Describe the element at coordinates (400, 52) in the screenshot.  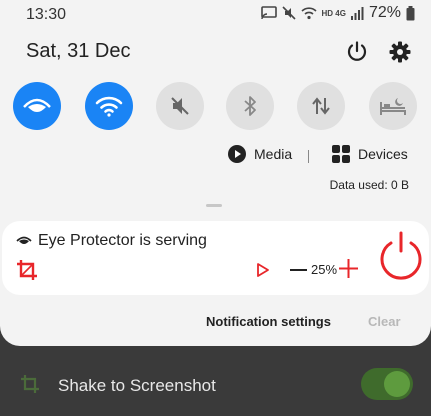
I see `gear-icon` at that location.